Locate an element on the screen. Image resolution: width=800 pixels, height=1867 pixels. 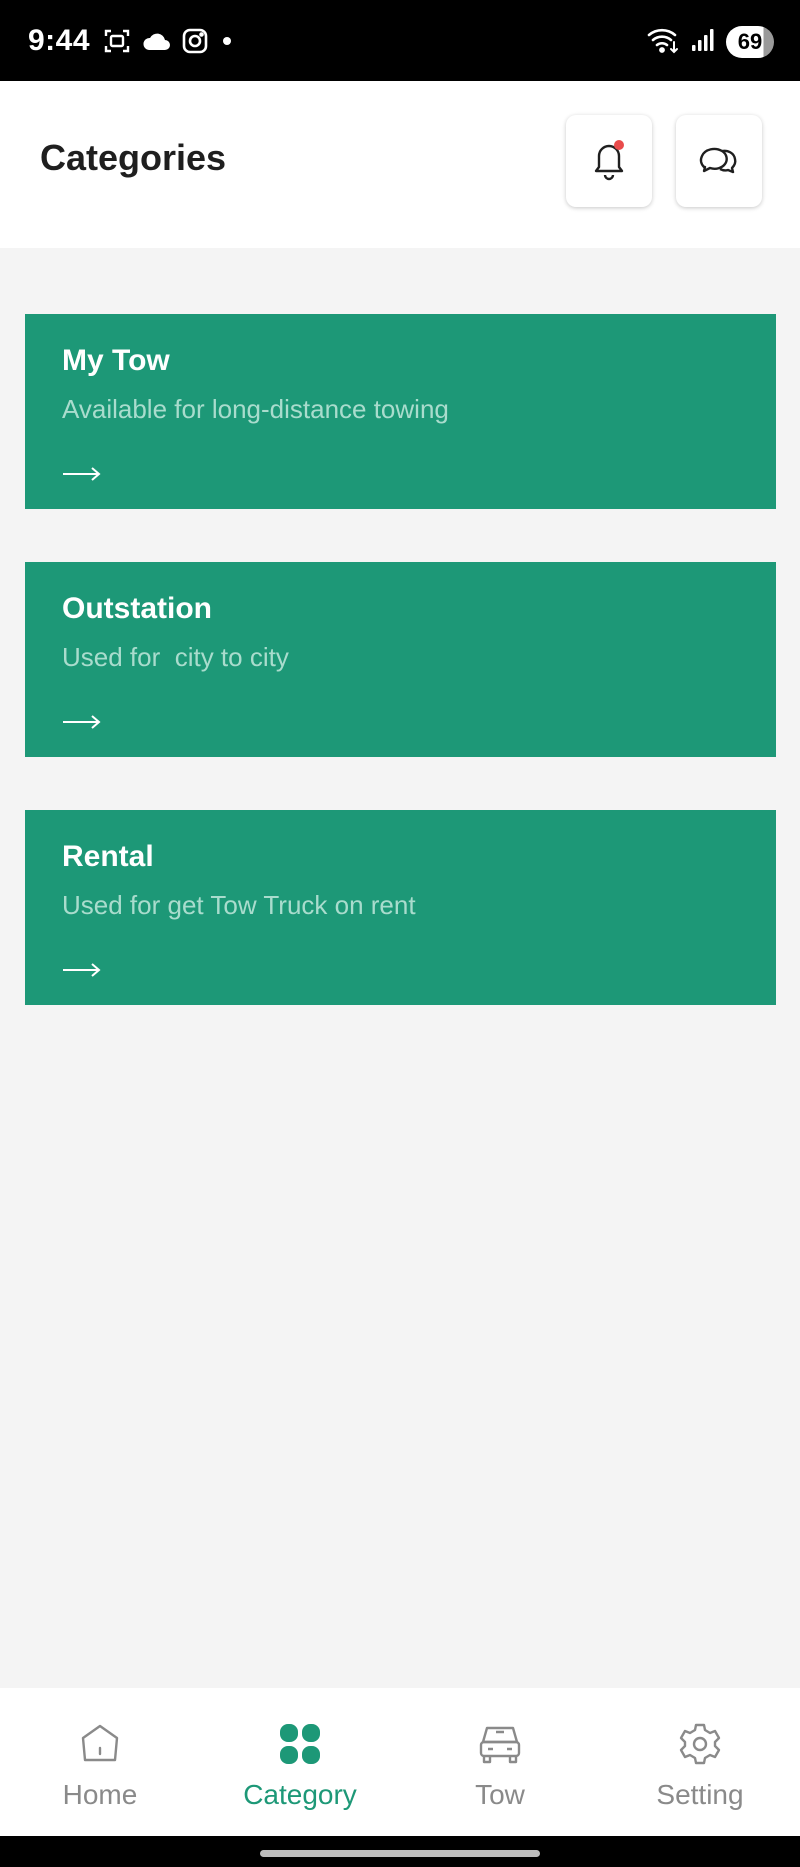
bell-icon is located at coordinates (609, 161).